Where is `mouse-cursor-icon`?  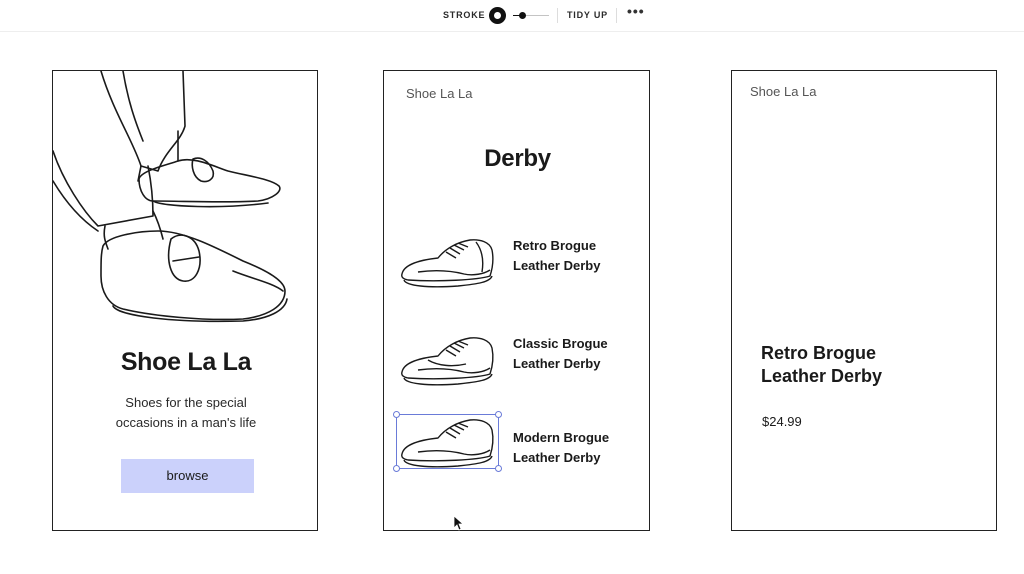
mouse-cursor-icon is located at coordinates (459, 523).